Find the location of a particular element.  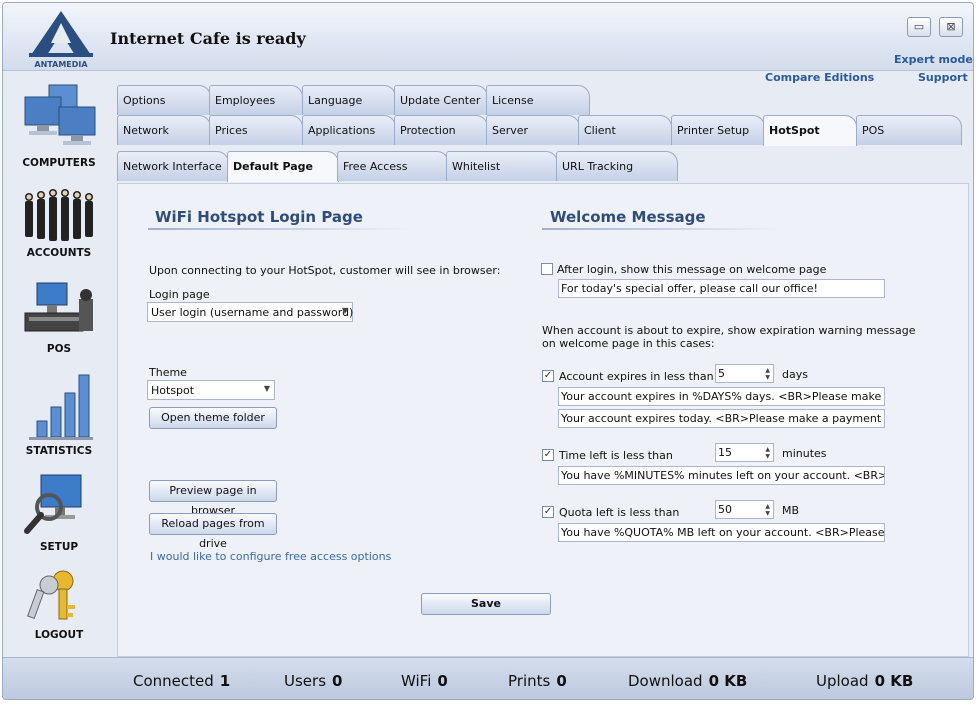

account-expires-value: 5 is located at coordinates (721, 373).